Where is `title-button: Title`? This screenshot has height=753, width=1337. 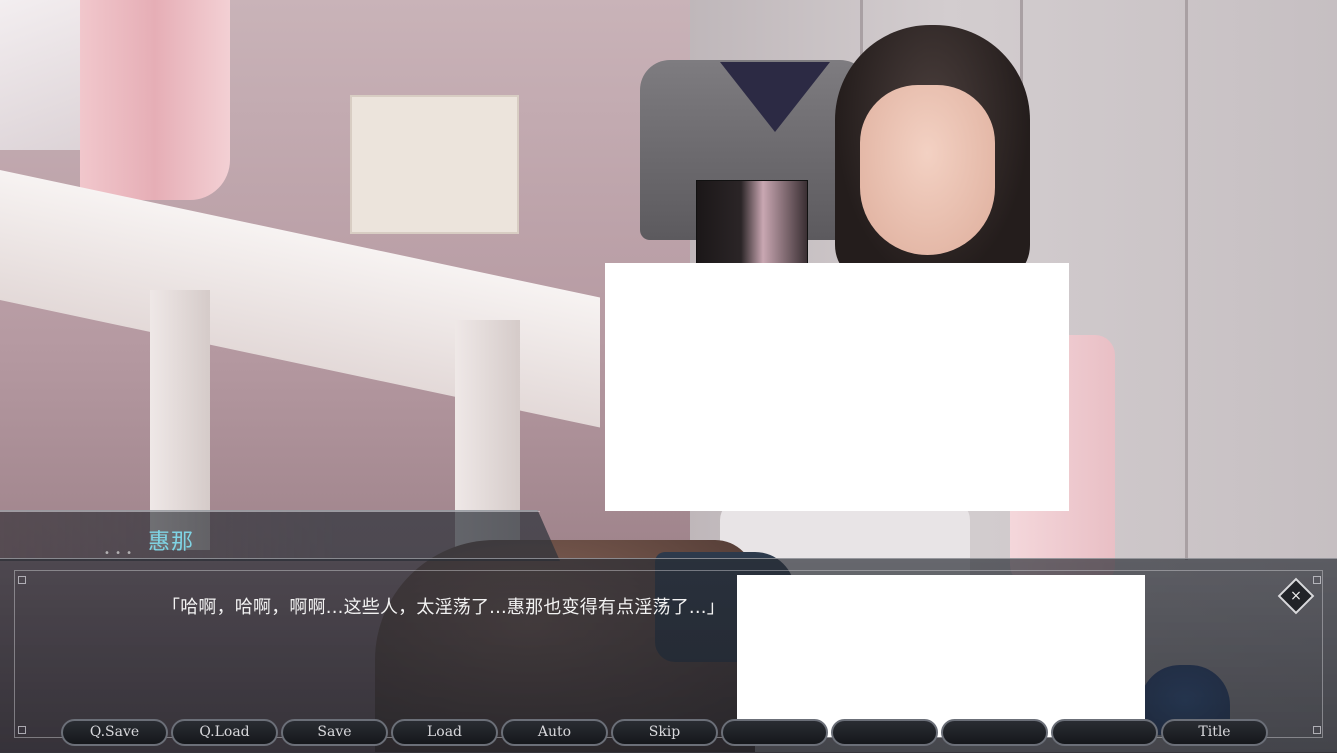 title-button: Title is located at coordinates (1214, 732).